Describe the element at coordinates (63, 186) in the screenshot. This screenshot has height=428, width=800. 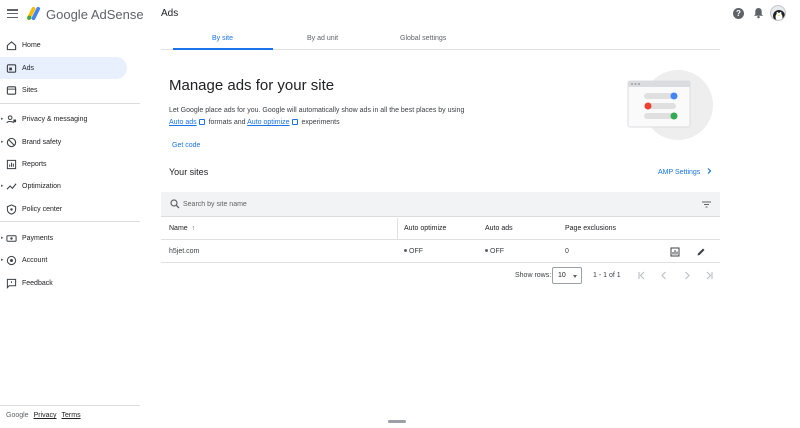
I see `sidebar-item-optimization: ▸ Optimization` at that location.